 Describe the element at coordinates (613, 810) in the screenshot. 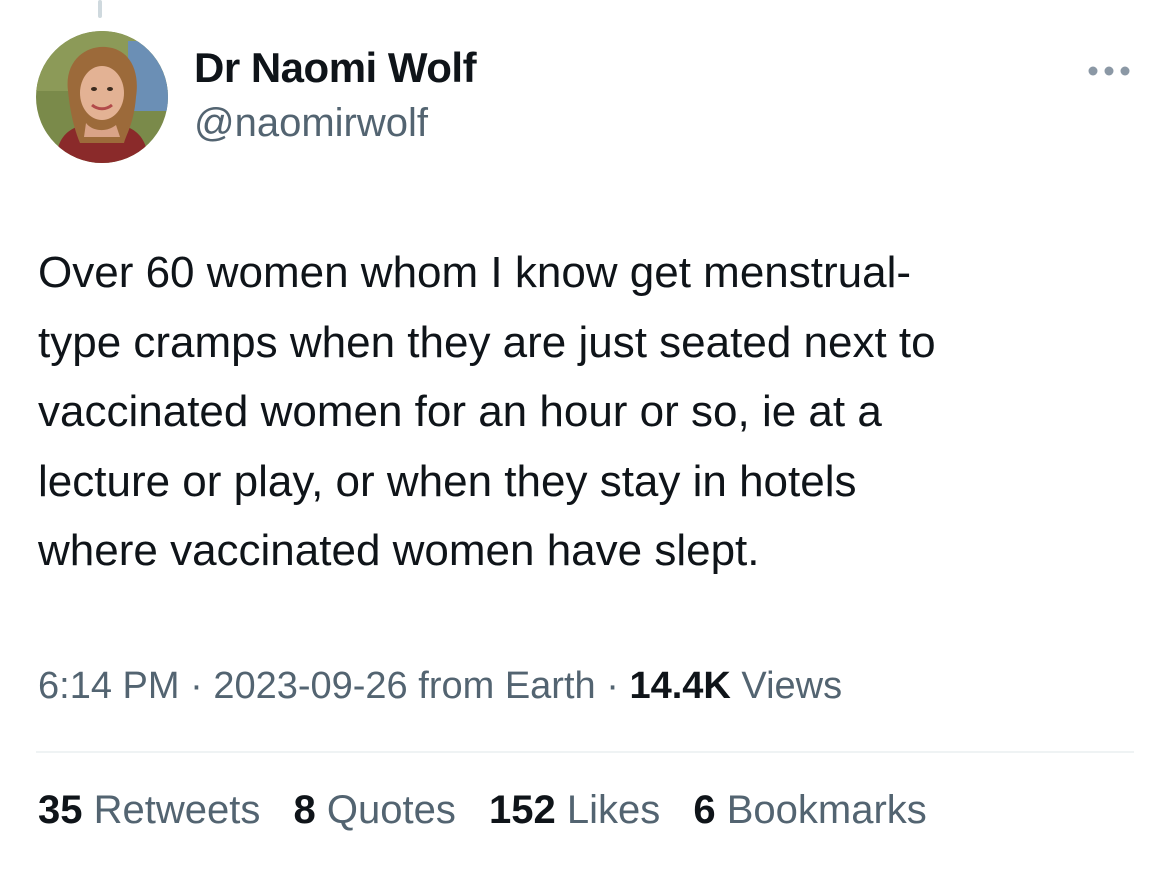

I see `likes-label: Likes` at that location.